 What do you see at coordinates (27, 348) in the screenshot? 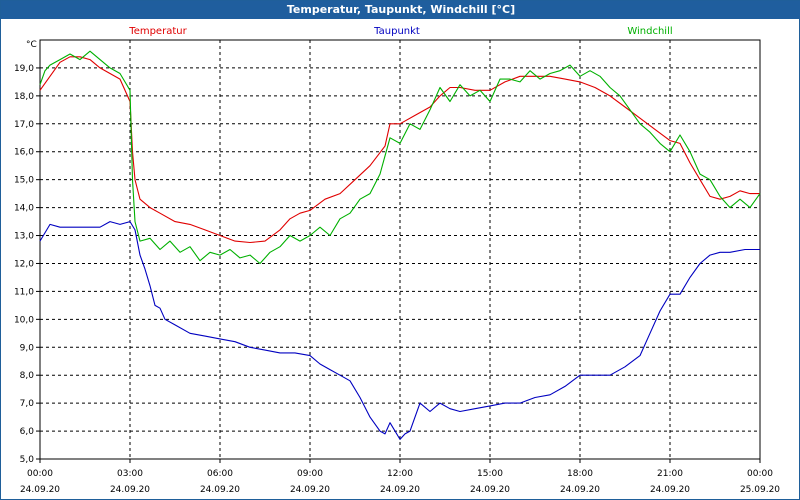
I see `y-tick-label: 9,0` at bounding box center [27, 348].